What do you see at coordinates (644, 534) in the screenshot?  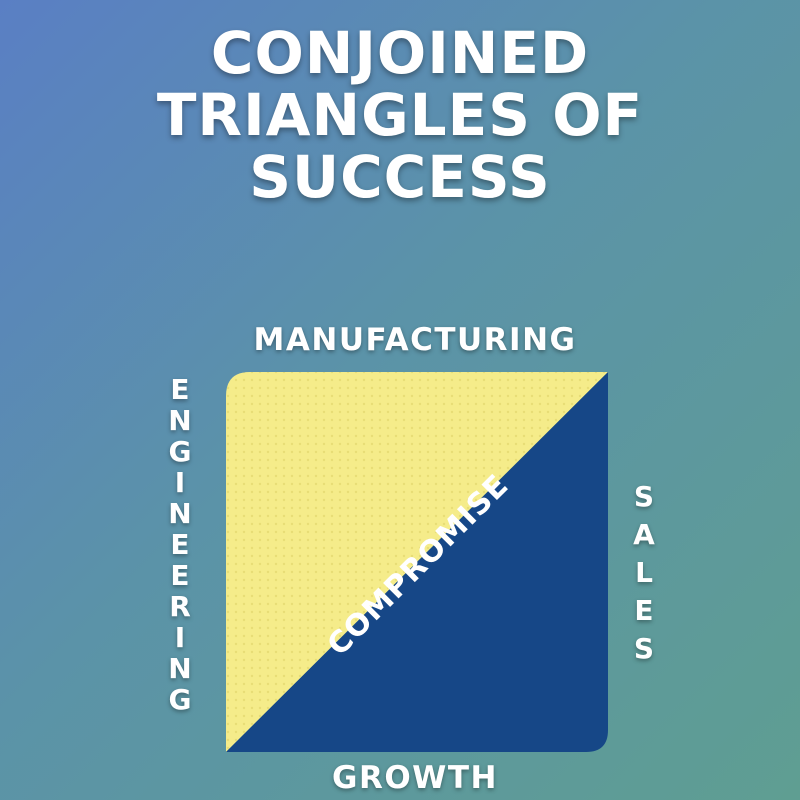 I see `sales-label-letter: A` at bounding box center [644, 534].